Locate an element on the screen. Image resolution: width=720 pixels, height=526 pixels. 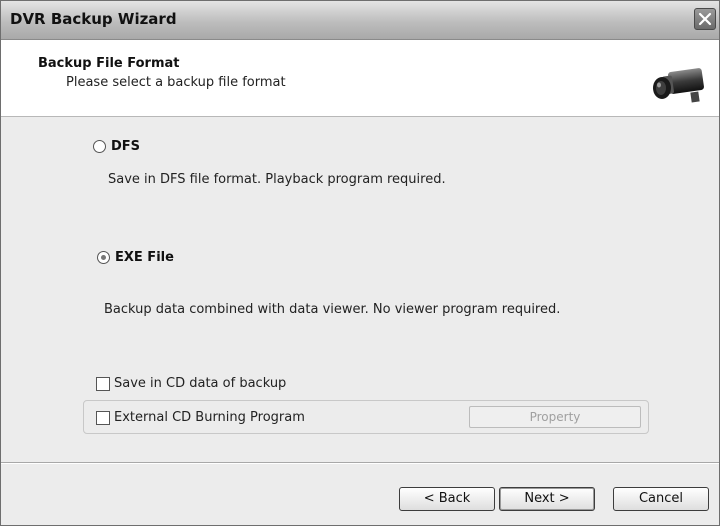
external-cd-checkbox is located at coordinates (103, 417).